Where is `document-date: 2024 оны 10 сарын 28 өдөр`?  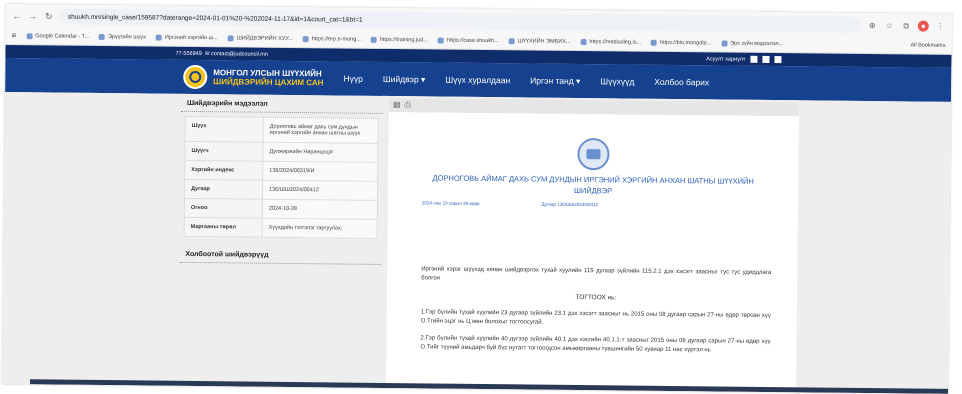 document-date: 2024 оны 10 сарын 28 өдөр is located at coordinates (450, 203).